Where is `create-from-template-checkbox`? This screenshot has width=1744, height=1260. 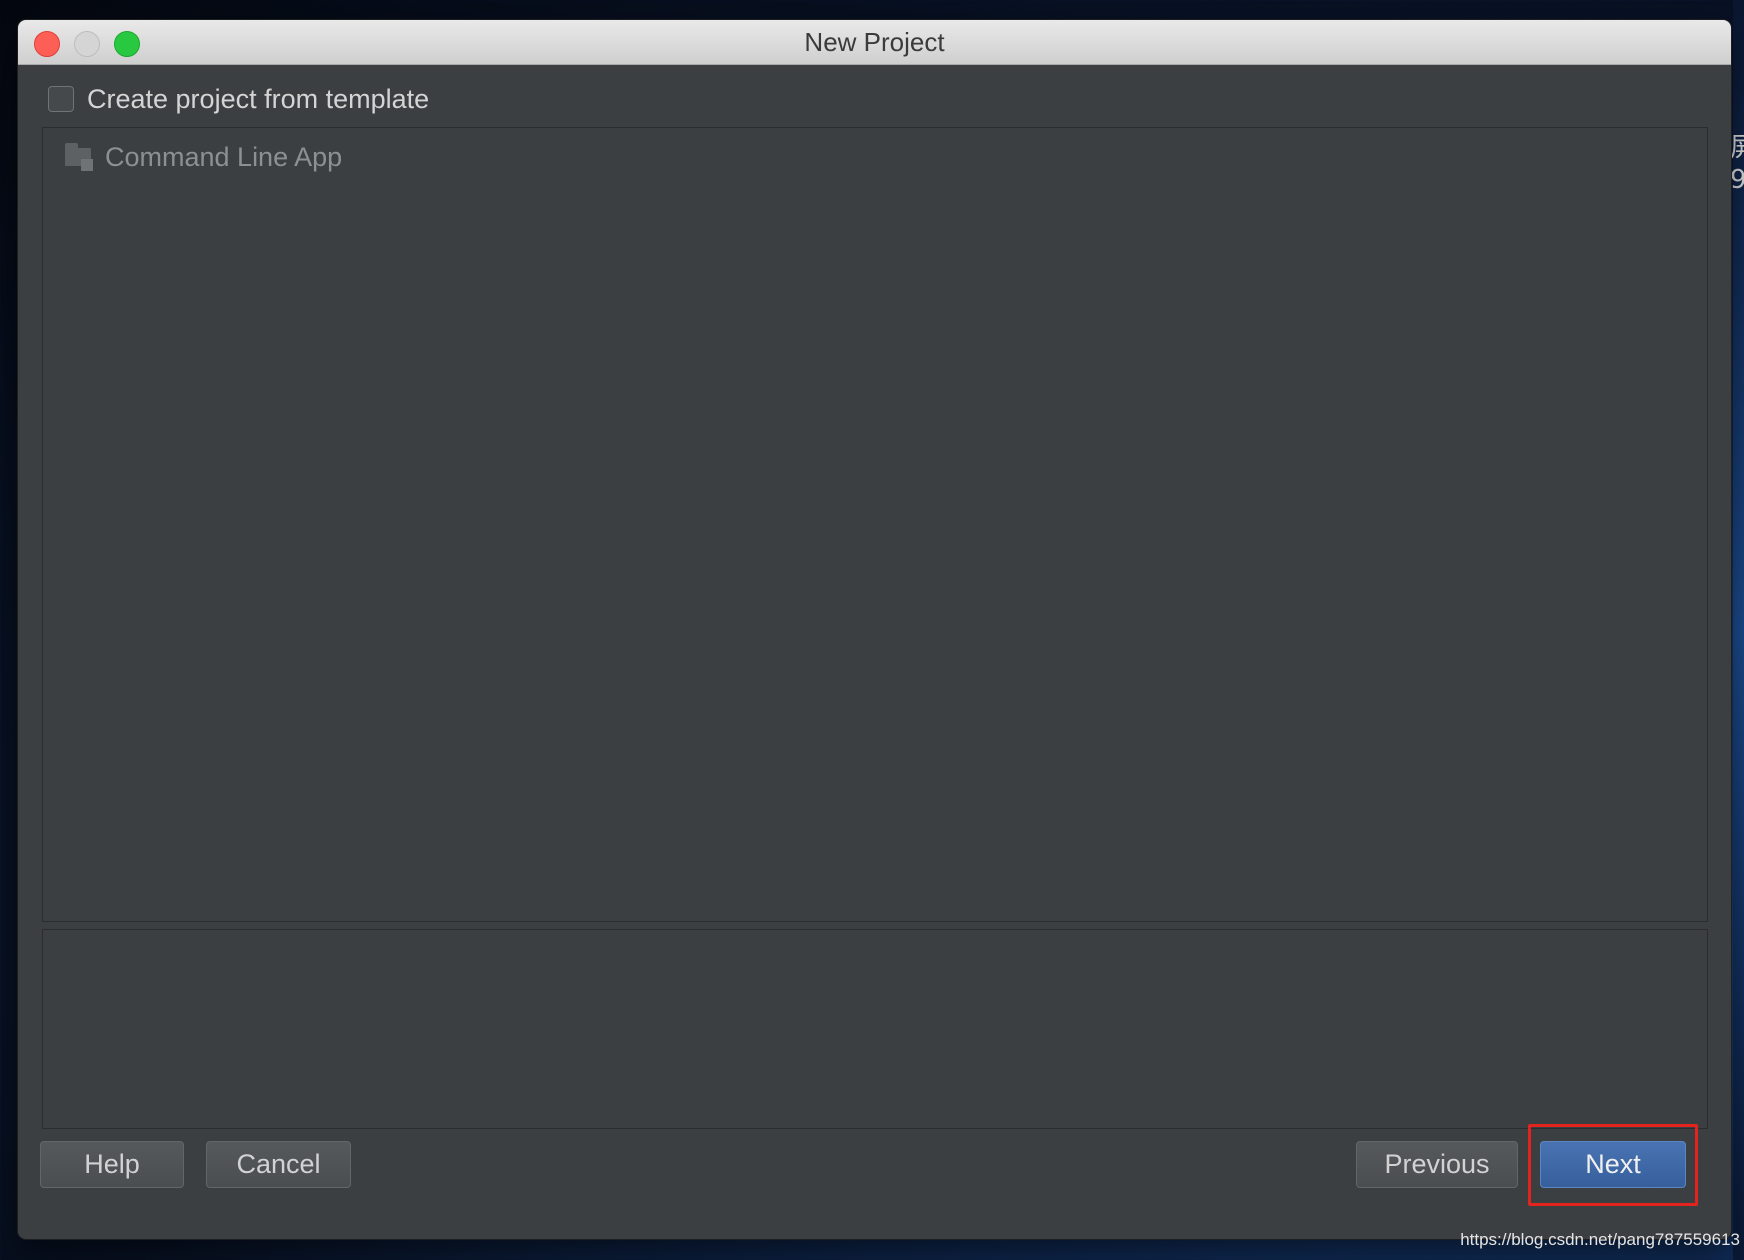 create-from-template-checkbox is located at coordinates (61, 99).